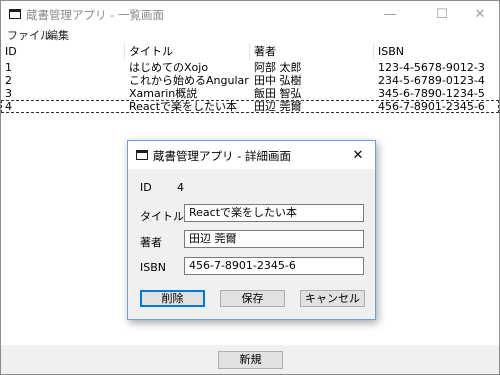 This screenshot has height=375, width=500. Describe the element at coordinates (180, 187) in the screenshot. I see `id-value: 4` at that location.